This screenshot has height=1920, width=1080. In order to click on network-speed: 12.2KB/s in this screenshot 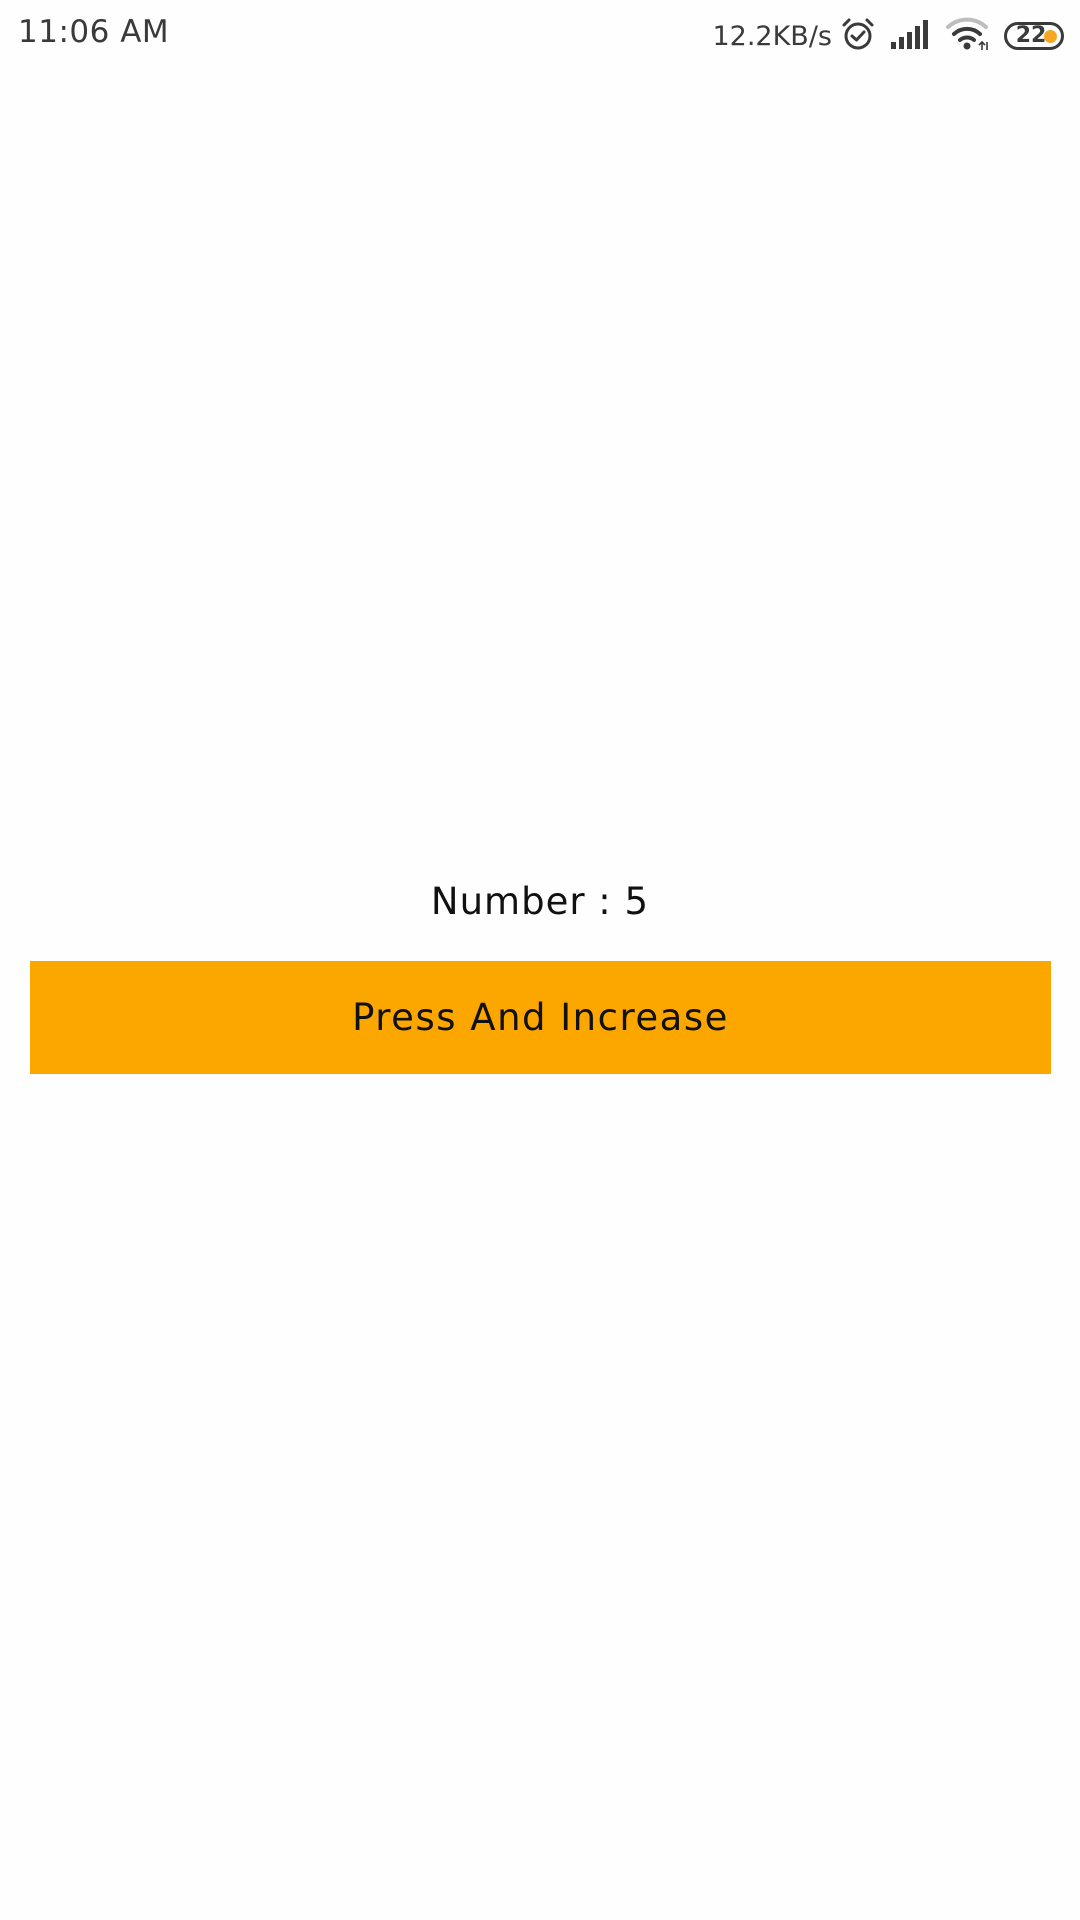, I will do `click(772, 36)`.